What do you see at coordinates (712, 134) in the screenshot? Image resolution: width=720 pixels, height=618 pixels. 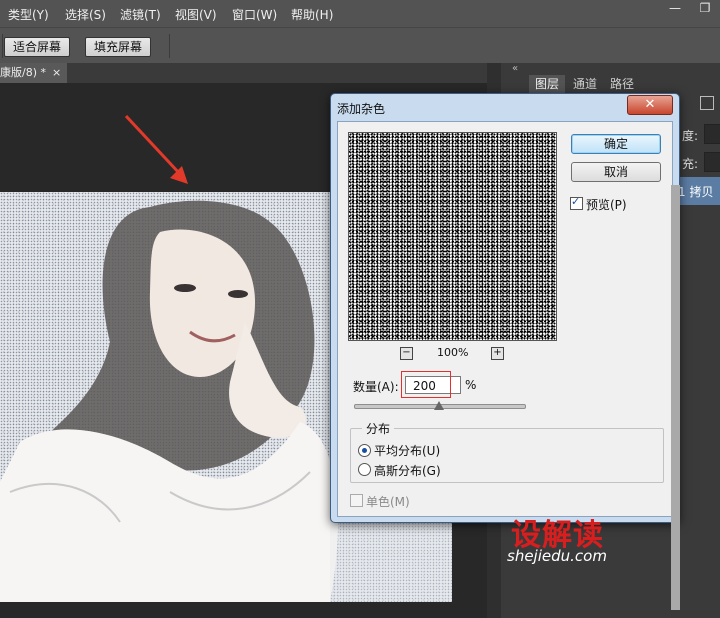 I see `opacity-field` at bounding box center [712, 134].